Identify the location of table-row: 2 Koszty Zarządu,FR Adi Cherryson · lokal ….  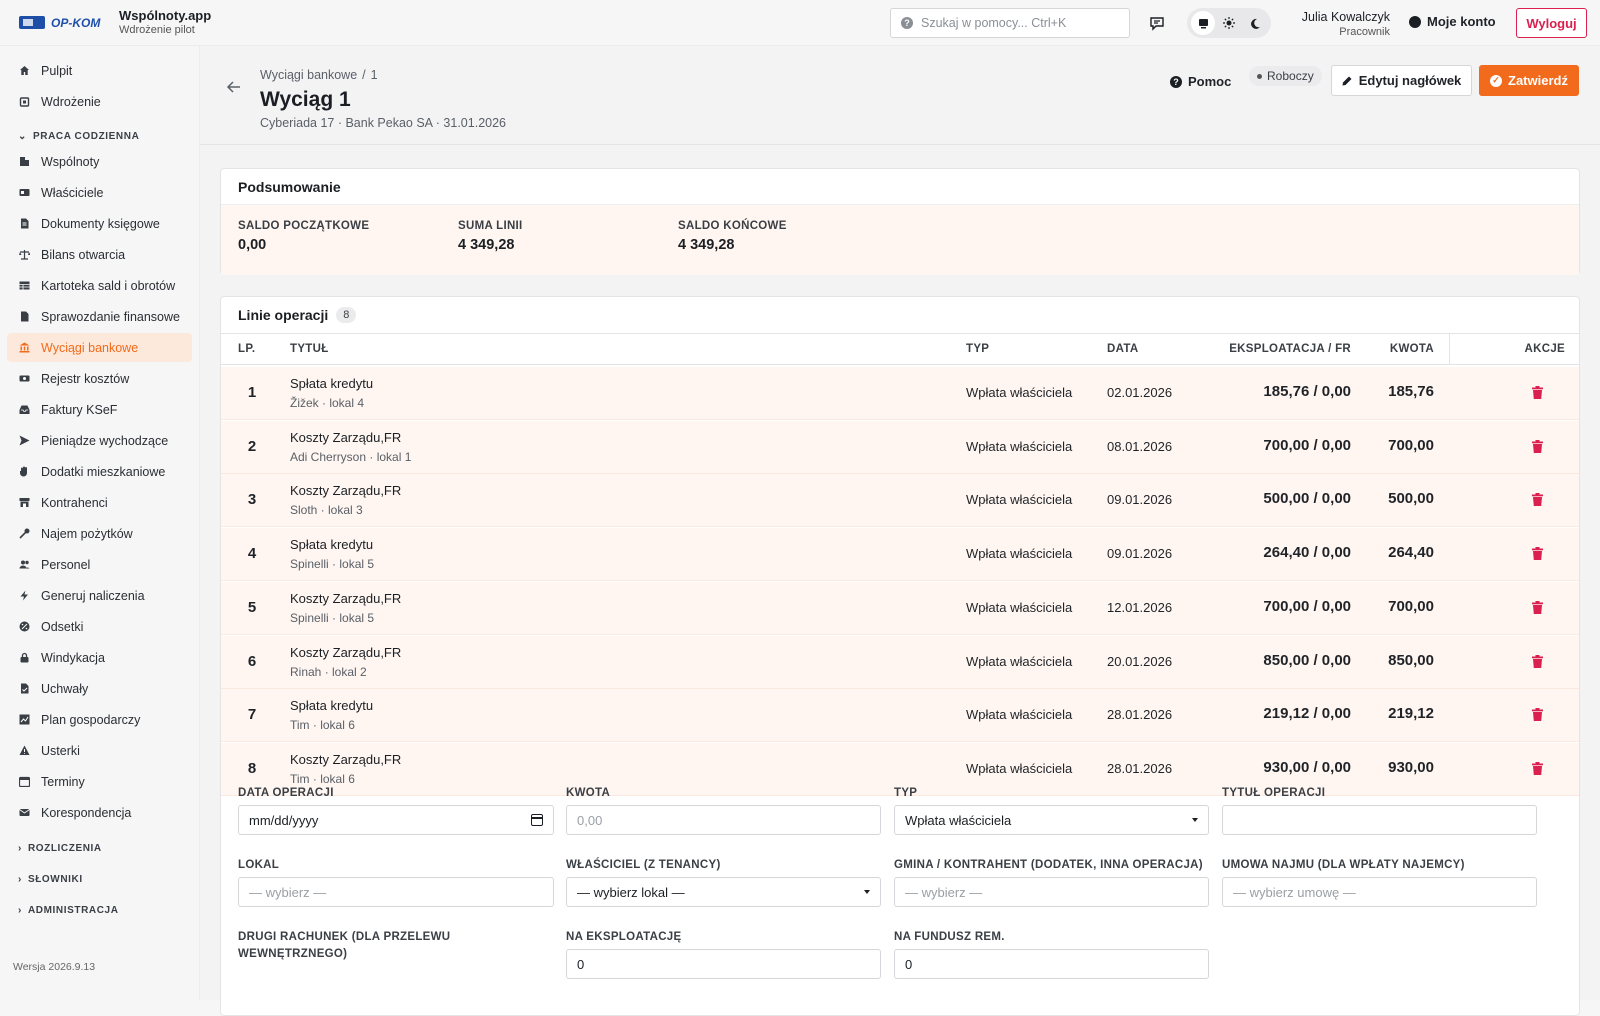
(900, 447).